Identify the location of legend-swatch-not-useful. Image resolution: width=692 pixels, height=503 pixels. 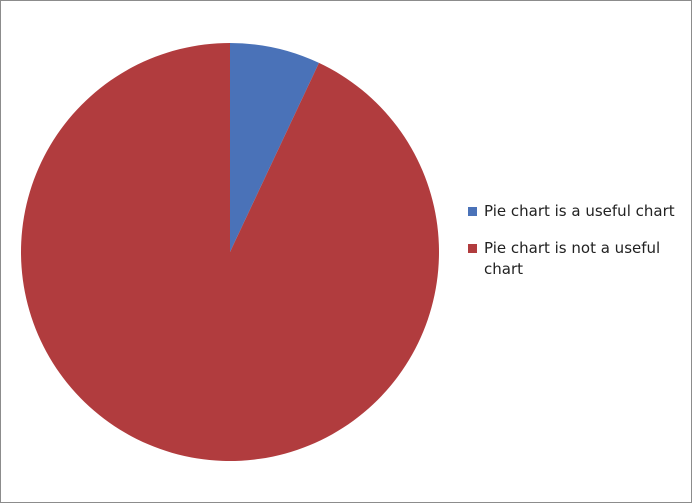
(472, 248).